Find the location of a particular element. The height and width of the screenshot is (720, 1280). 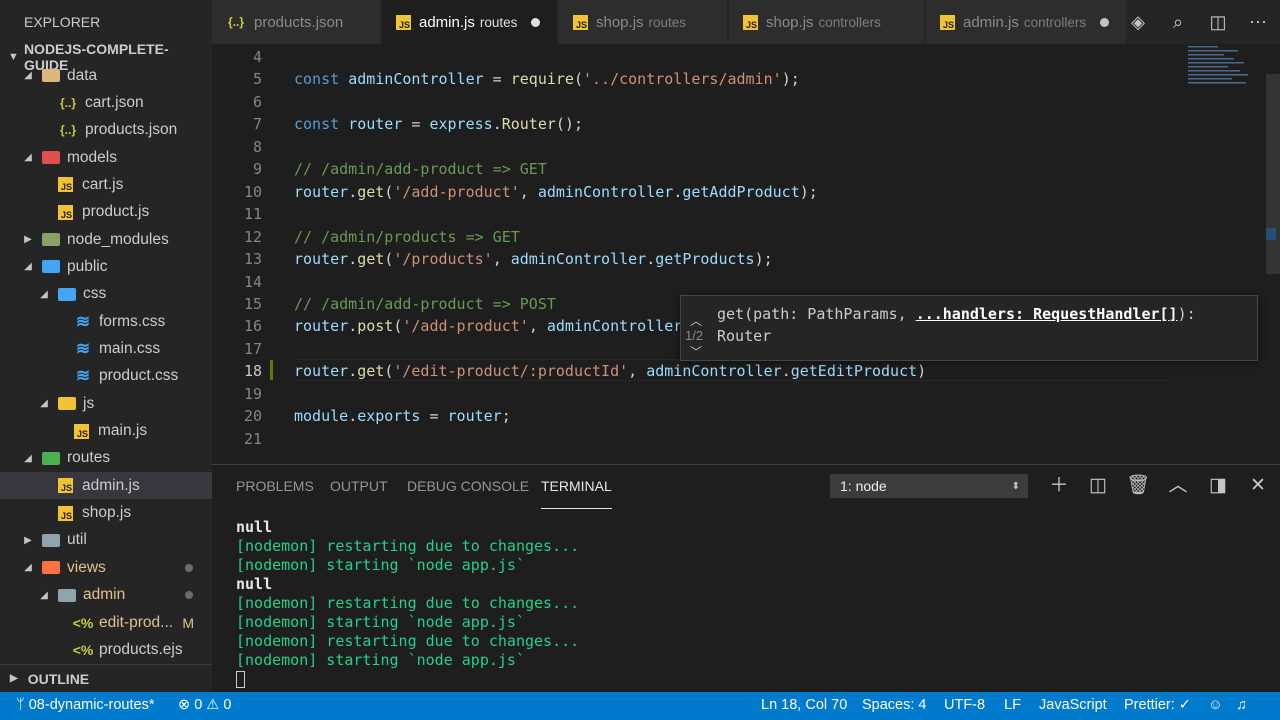

tree-folder: ▶ util is located at coordinates (106, 540).